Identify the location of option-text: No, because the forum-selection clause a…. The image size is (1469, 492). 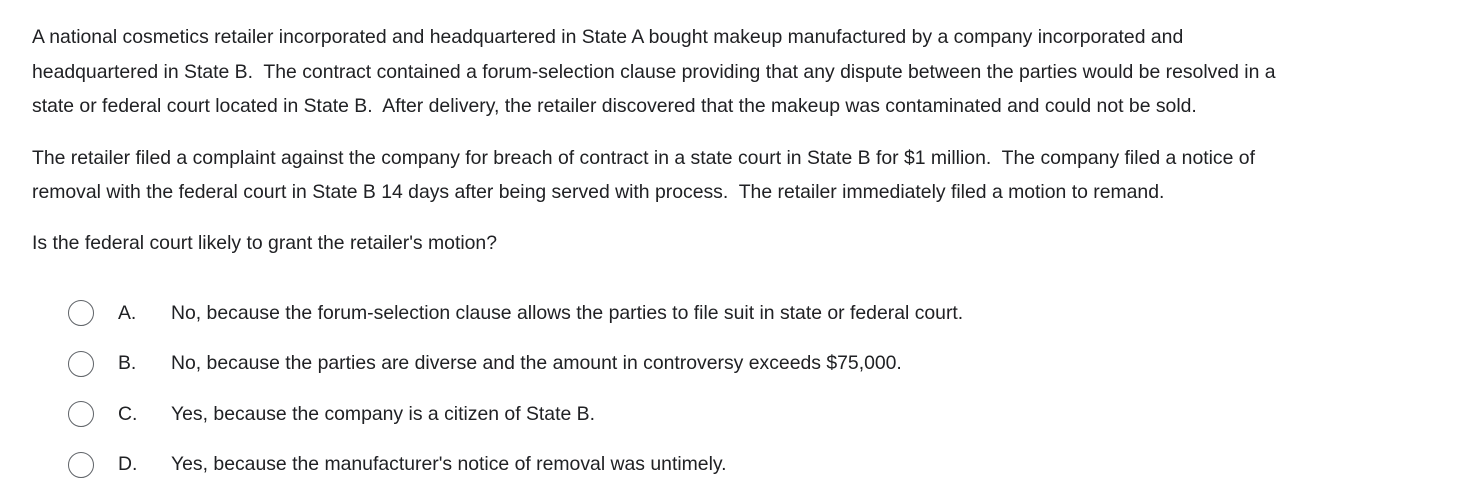
(567, 313).